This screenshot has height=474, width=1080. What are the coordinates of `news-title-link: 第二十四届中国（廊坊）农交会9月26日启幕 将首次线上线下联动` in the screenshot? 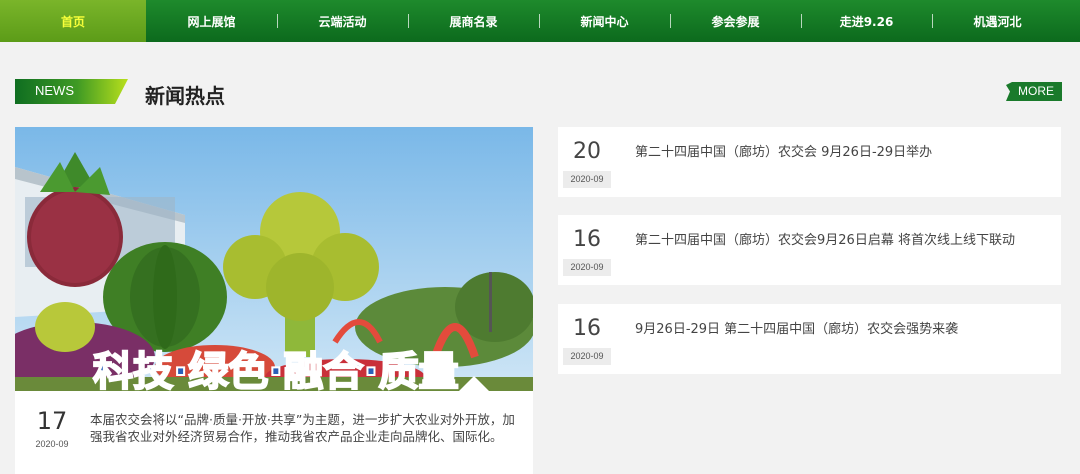 It's located at (825, 238).